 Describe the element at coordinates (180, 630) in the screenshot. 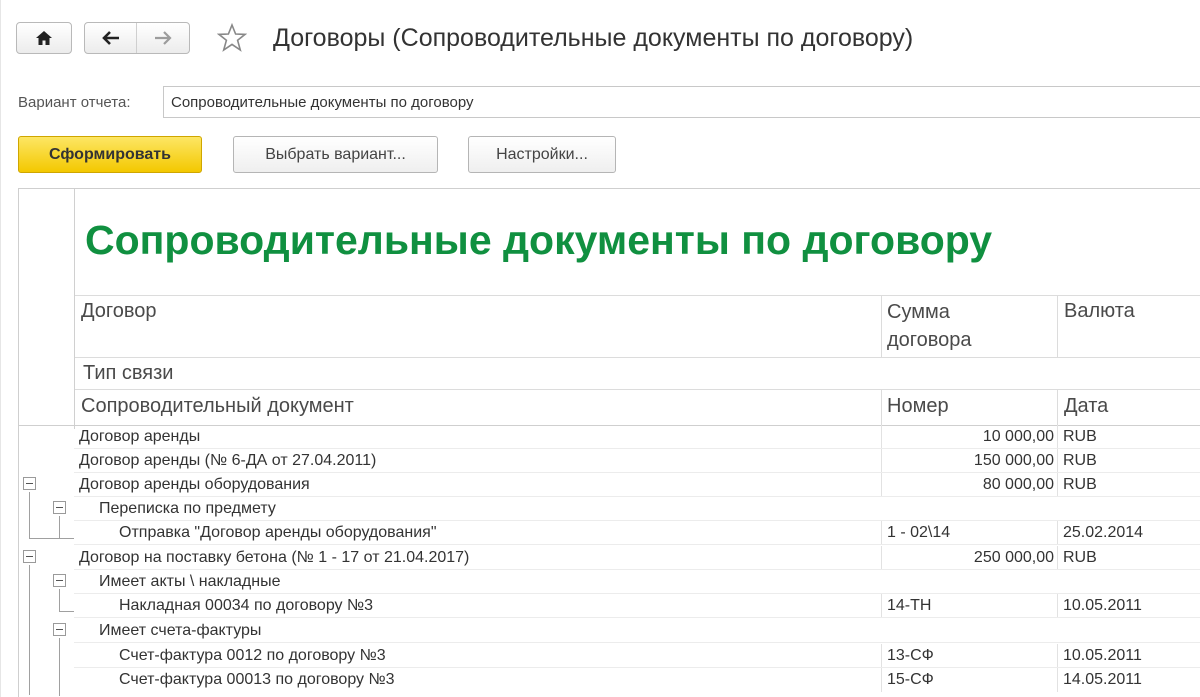

I see `row-text: Имеет счета-фактуры` at that location.